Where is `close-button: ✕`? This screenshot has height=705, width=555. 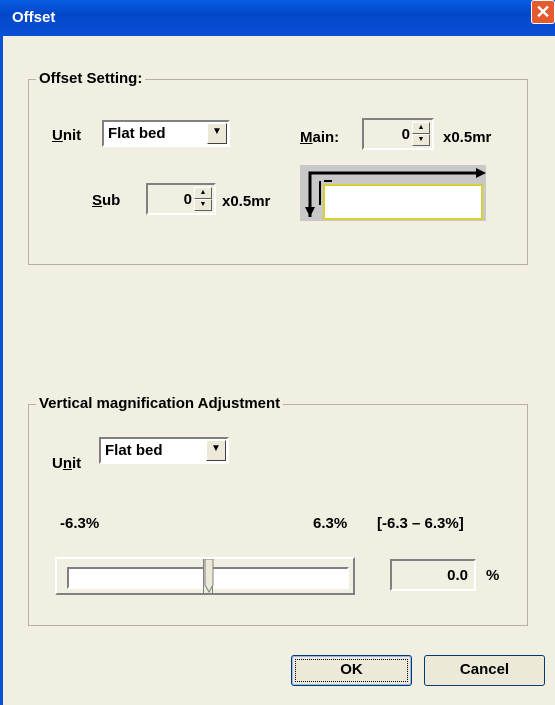
close-button: ✕ is located at coordinates (543, 12).